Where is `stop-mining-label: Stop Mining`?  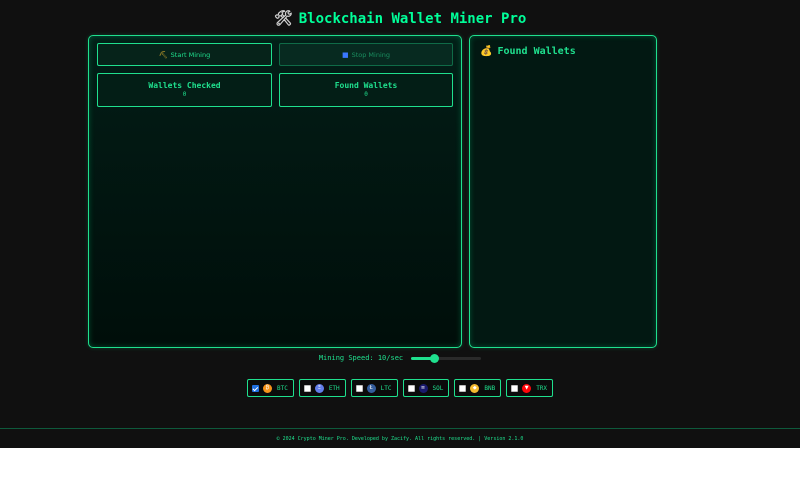 stop-mining-label: Stop Mining is located at coordinates (371, 54).